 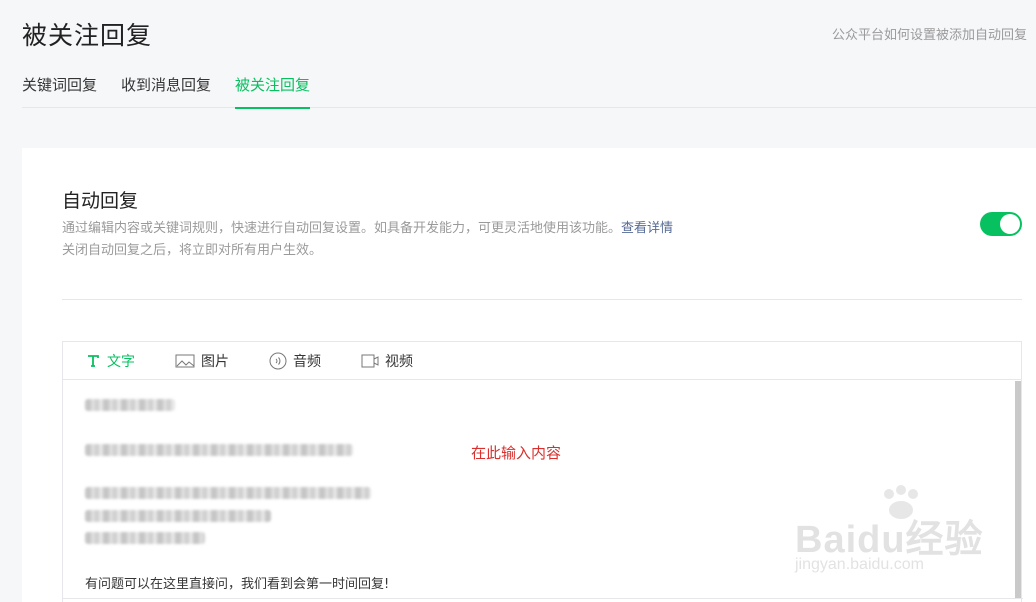 I want to click on reply-tabs: 关键词回复 收到消息回复 被关注回复, so click(x=529, y=91).